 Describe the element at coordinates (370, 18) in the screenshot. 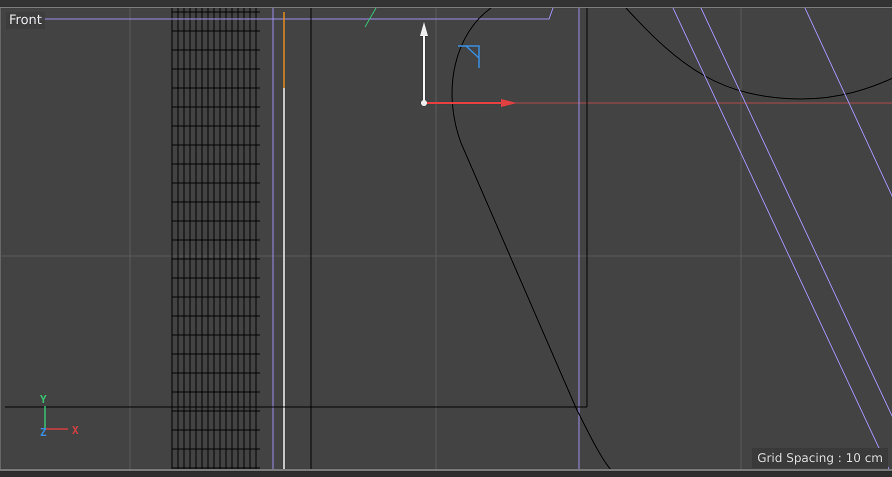

I see `edge-stroke` at that location.